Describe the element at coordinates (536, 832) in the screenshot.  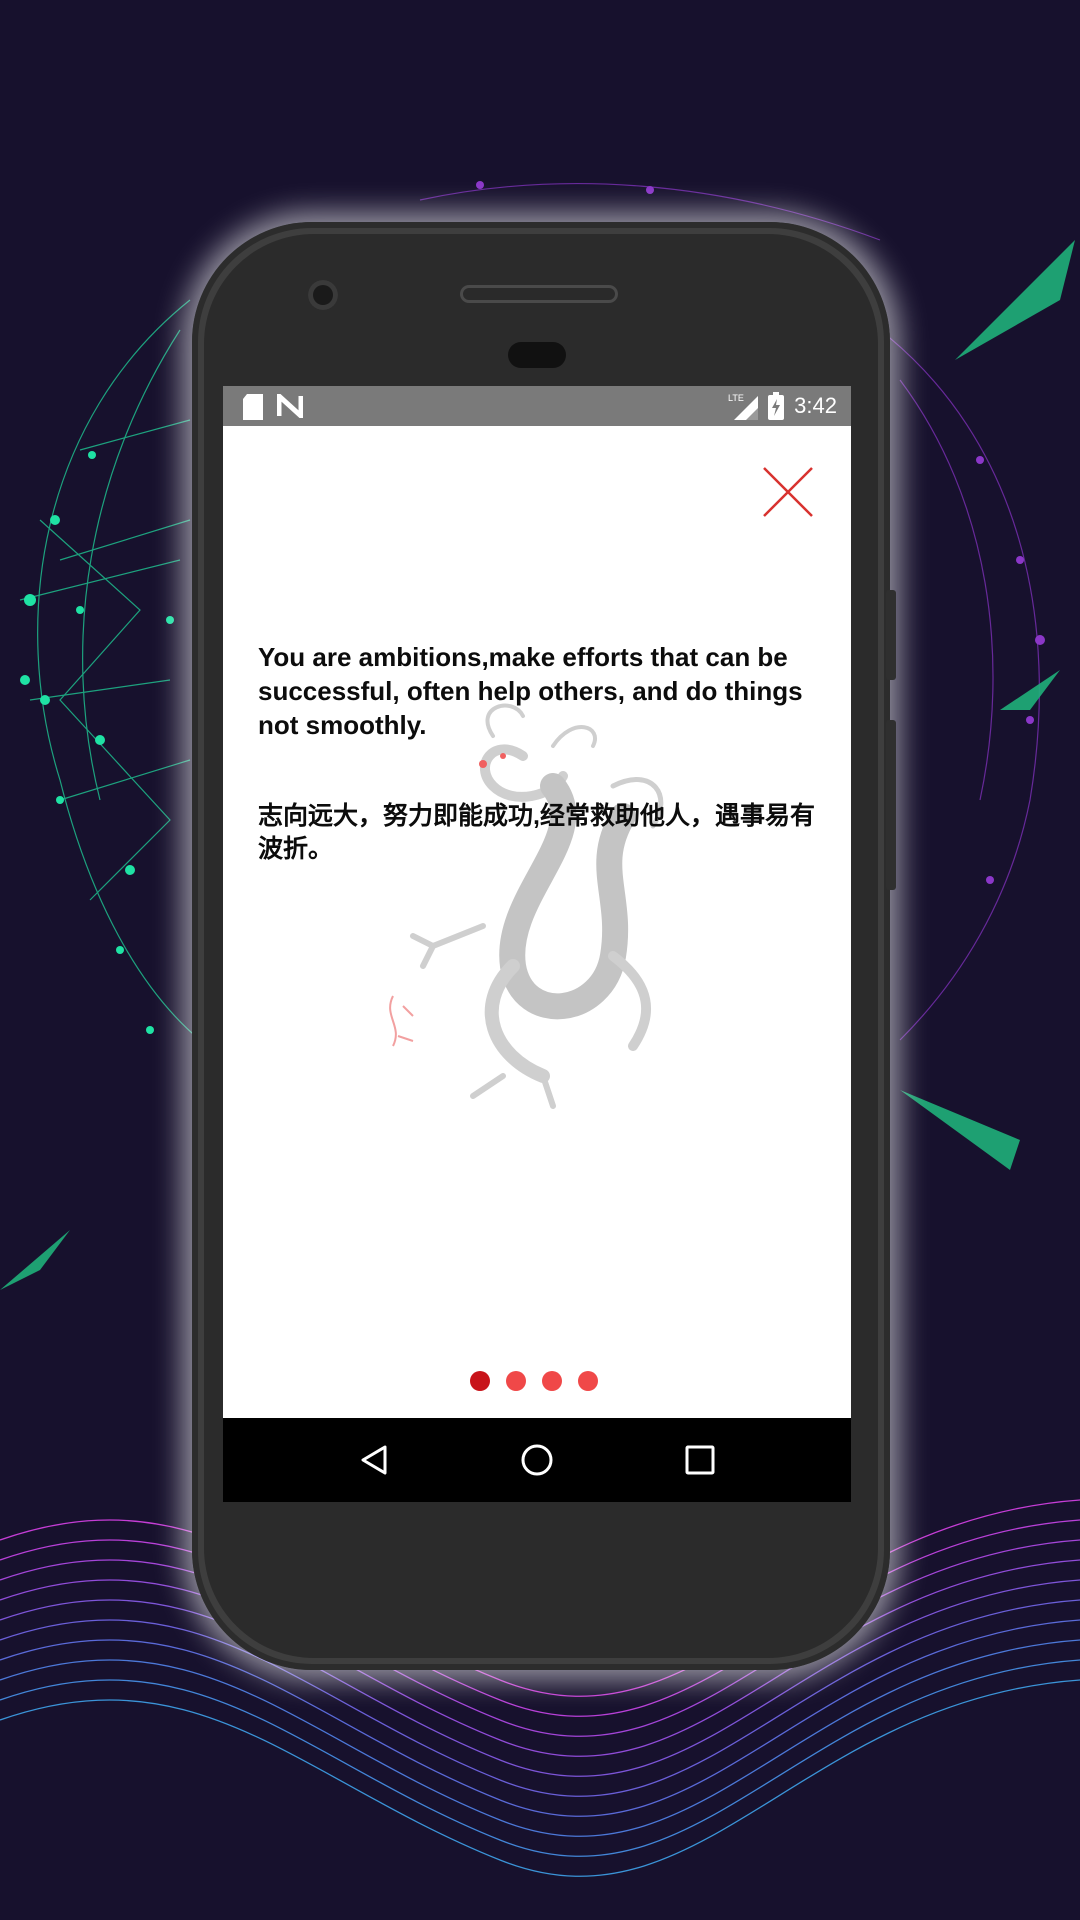
I see `fortune-text-chinese: 志向远大，努力即能成功,经常救助他人，遇事易有波折。` at that location.